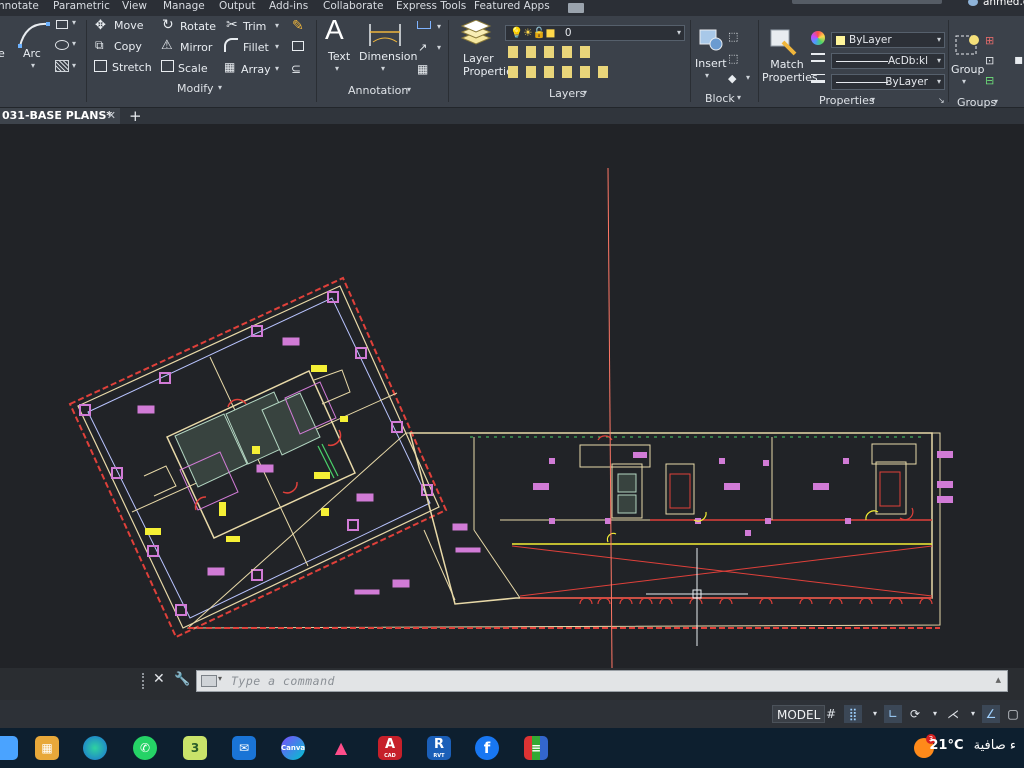 The width and height of the screenshot is (1024, 768). Describe the element at coordinates (34, 34) in the screenshot. I see `arc-icon` at that location.